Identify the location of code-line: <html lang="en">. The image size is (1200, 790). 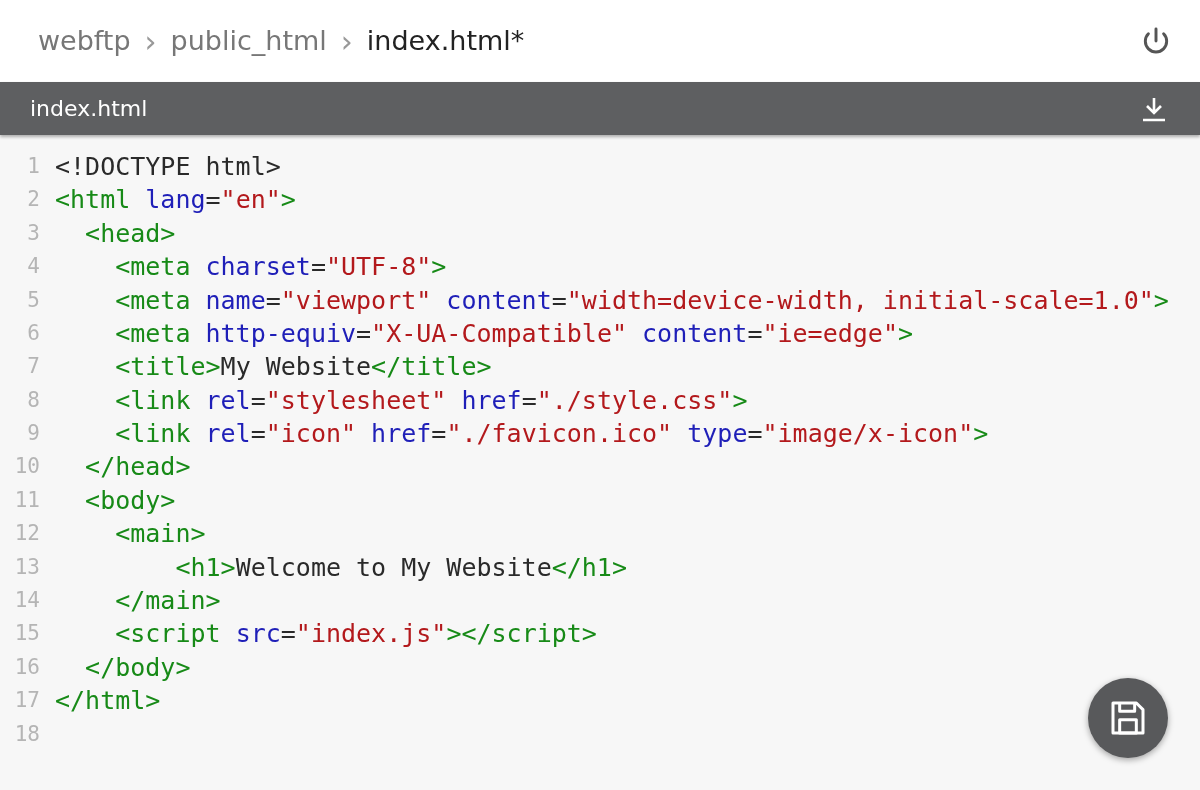
(175, 200).